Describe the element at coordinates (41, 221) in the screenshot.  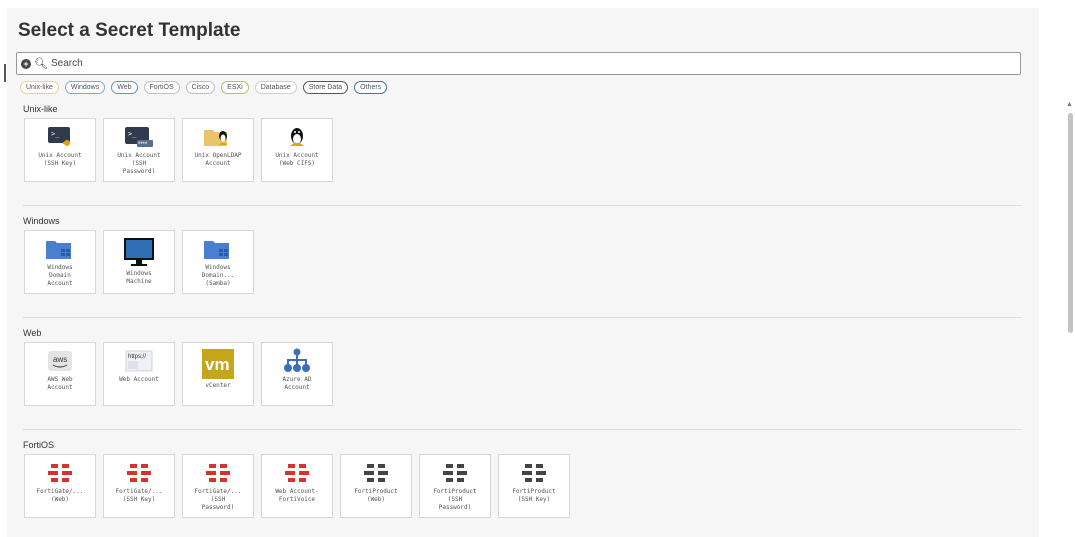
I see `section-title: Windows` at that location.